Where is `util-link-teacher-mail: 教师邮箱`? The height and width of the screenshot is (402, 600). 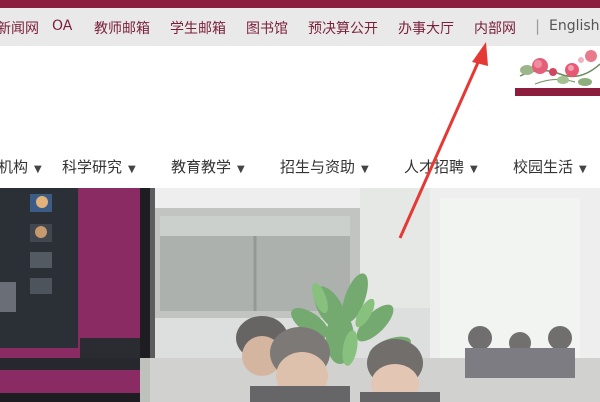 util-link-teacher-mail: 教师邮箱 is located at coordinates (122, 28).